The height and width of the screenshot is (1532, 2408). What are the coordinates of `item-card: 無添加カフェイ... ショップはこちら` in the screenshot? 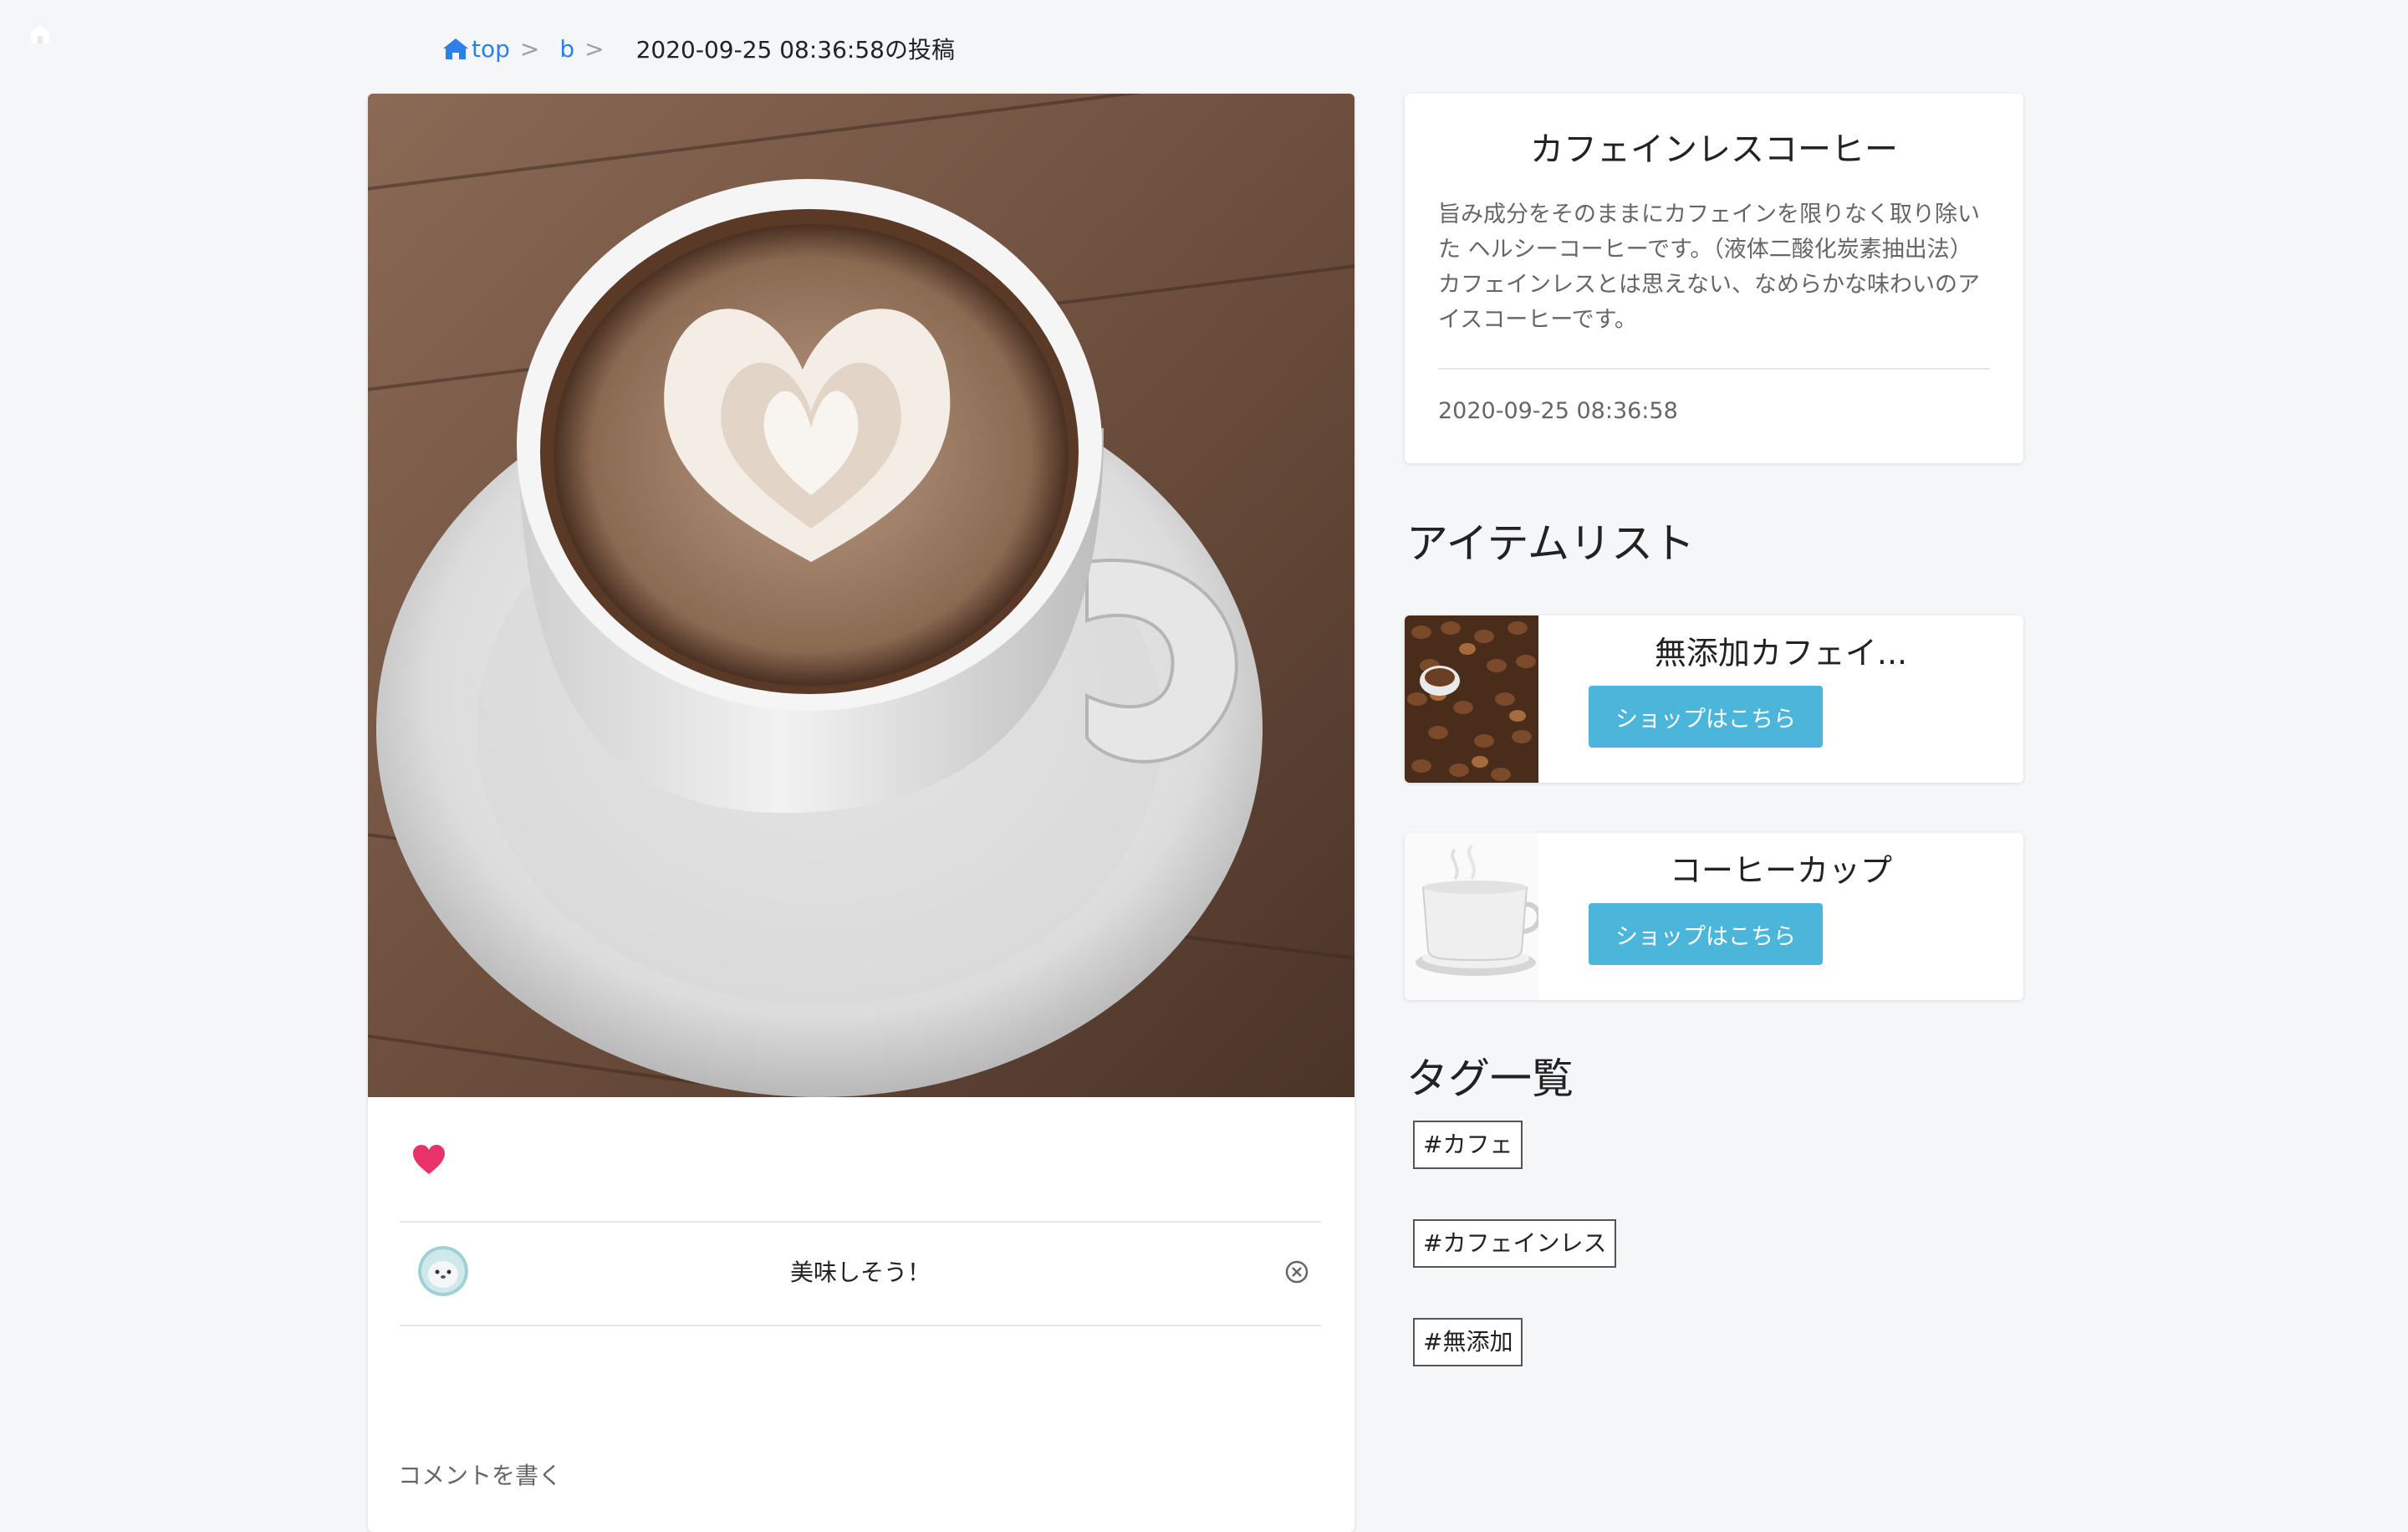 It's located at (1714, 699).